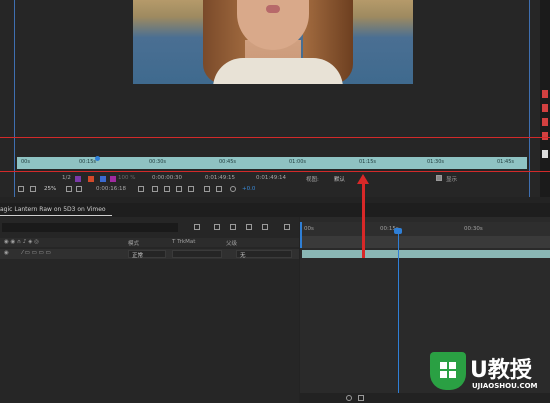 The height and width of the screenshot is (403, 550). I want to click on timecode-start: 0:00:00:30, so click(167, 178).